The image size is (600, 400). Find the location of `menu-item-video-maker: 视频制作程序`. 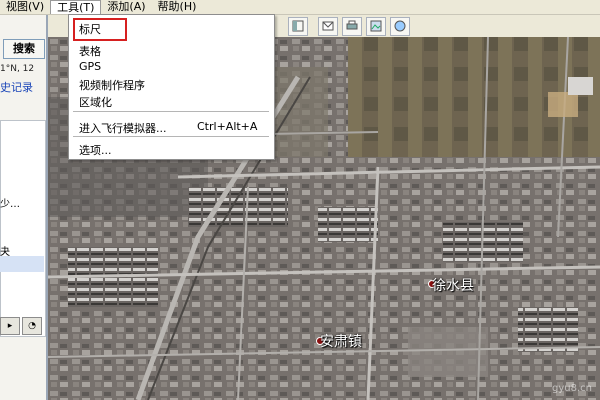

menu-item-video-maker: 视频制作程序 is located at coordinates (112, 85).